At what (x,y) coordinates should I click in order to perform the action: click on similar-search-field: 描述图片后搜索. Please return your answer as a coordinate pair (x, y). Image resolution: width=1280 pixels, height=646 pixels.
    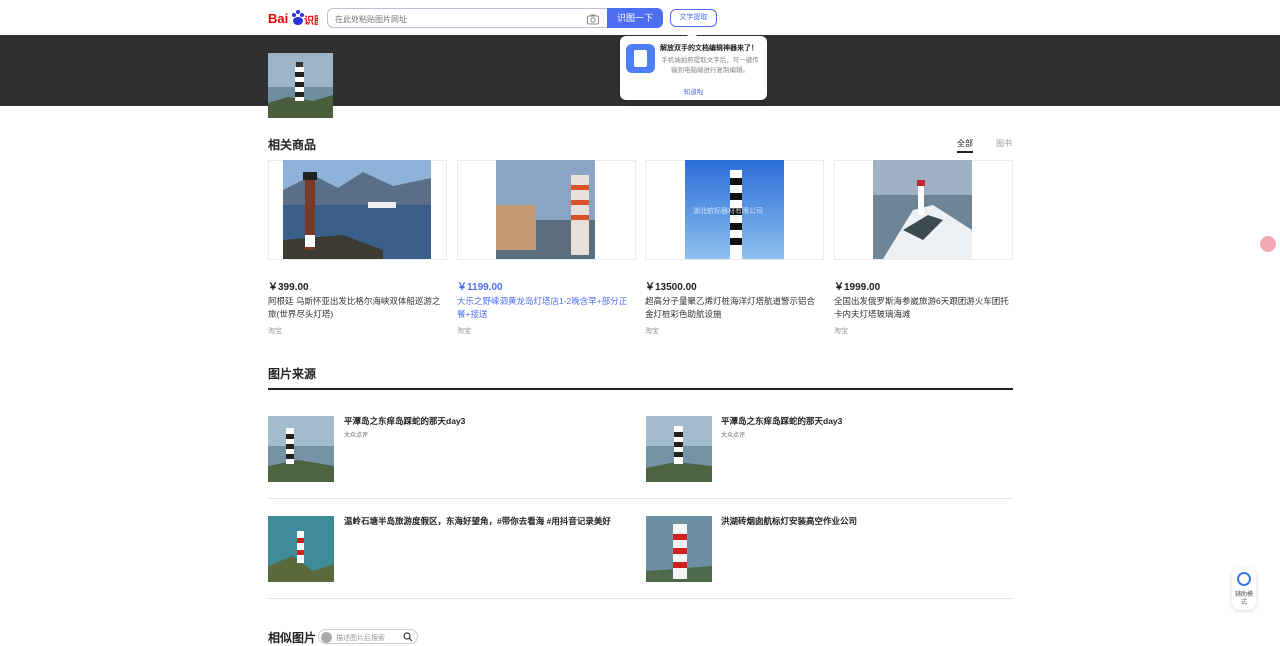
    Looking at the image, I should click on (368, 636).